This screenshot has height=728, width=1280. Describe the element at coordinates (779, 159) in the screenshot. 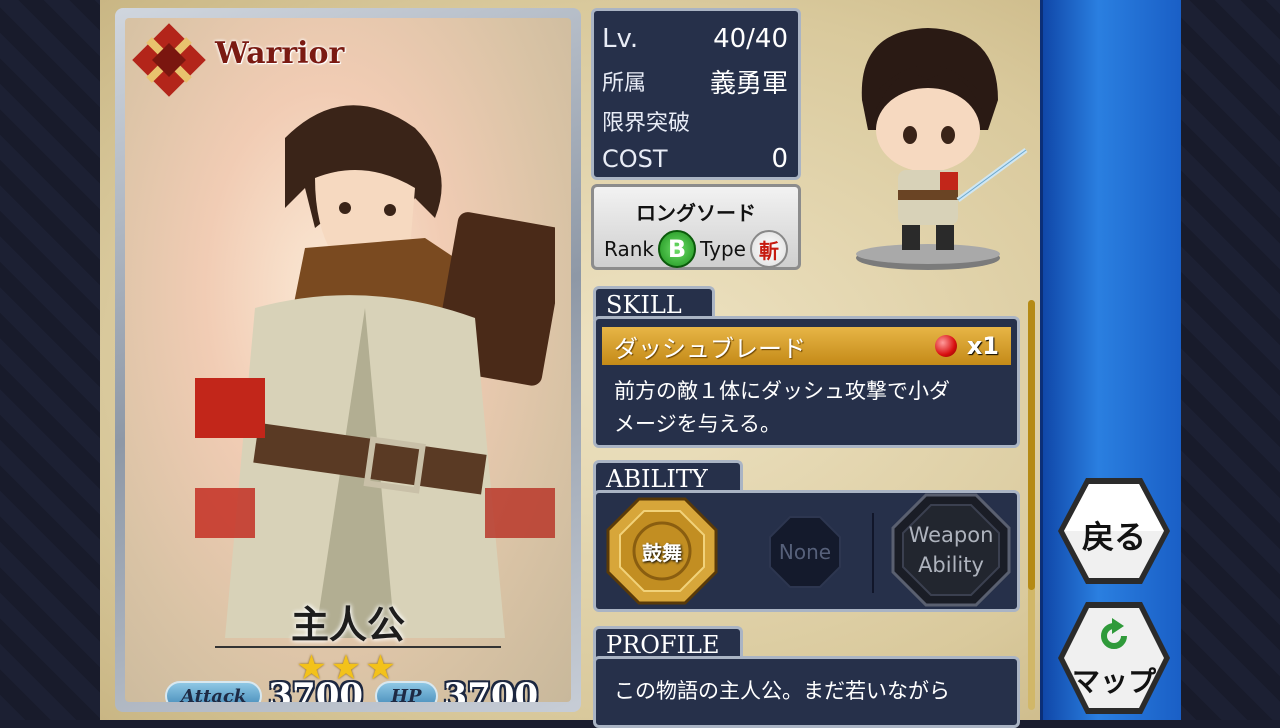

I see `cost-value: 0` at that location.